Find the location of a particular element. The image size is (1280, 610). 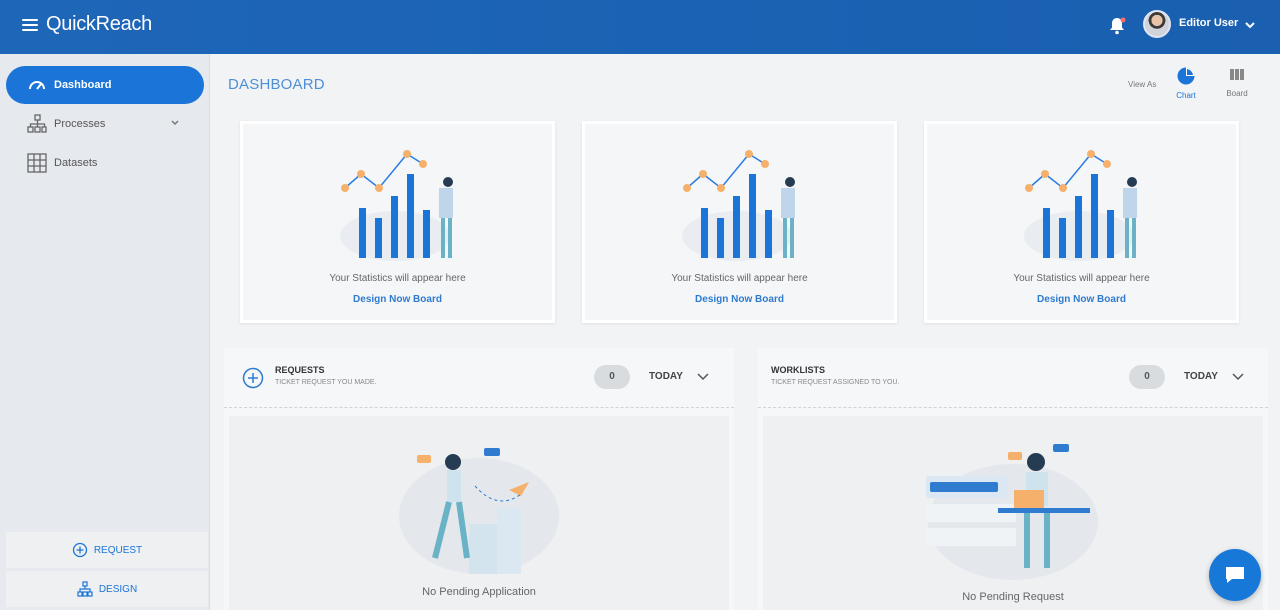

sidebar-item-label: Datasets is located at coordinates (76, 163).